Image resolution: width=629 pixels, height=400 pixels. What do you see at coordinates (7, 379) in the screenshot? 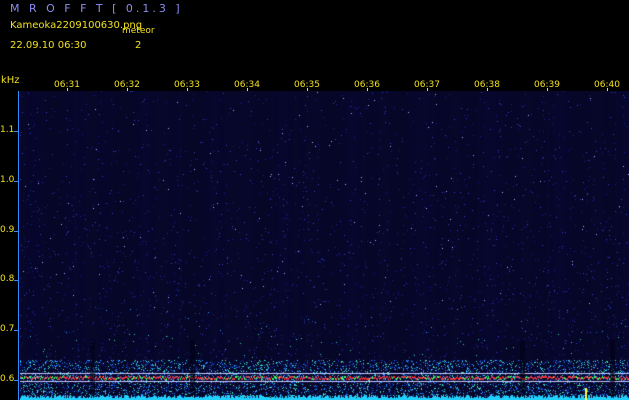
I see `y-tick-label: 0.6` at bounding box center [7, 379].